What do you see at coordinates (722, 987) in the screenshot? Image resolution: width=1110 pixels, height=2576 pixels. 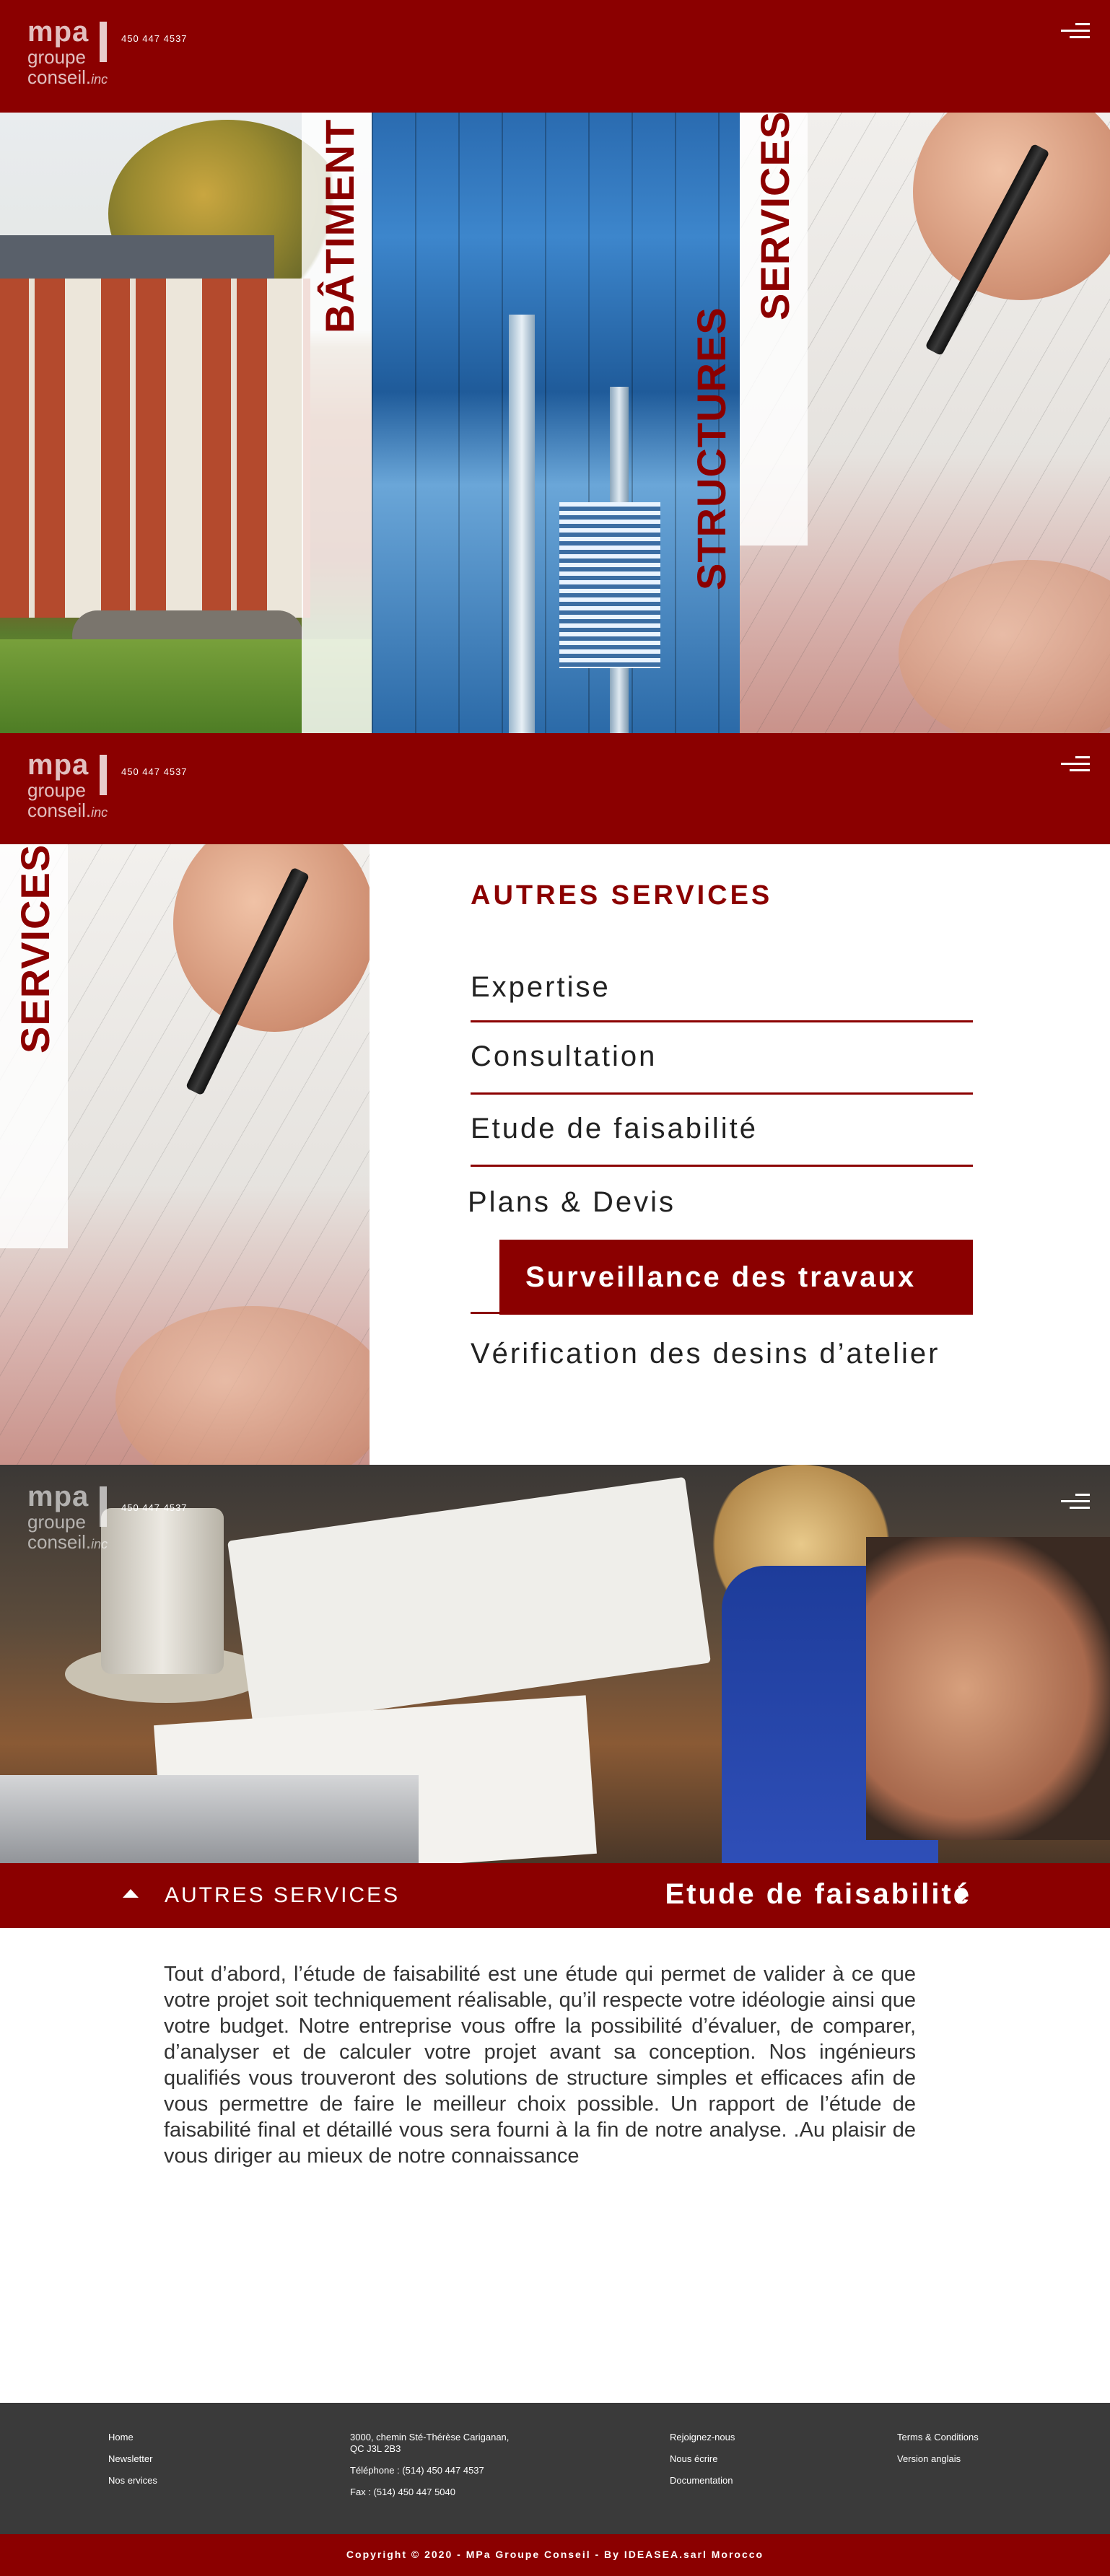 I see `service-item-expertise: Expertise` at bounding box center [722, 987].